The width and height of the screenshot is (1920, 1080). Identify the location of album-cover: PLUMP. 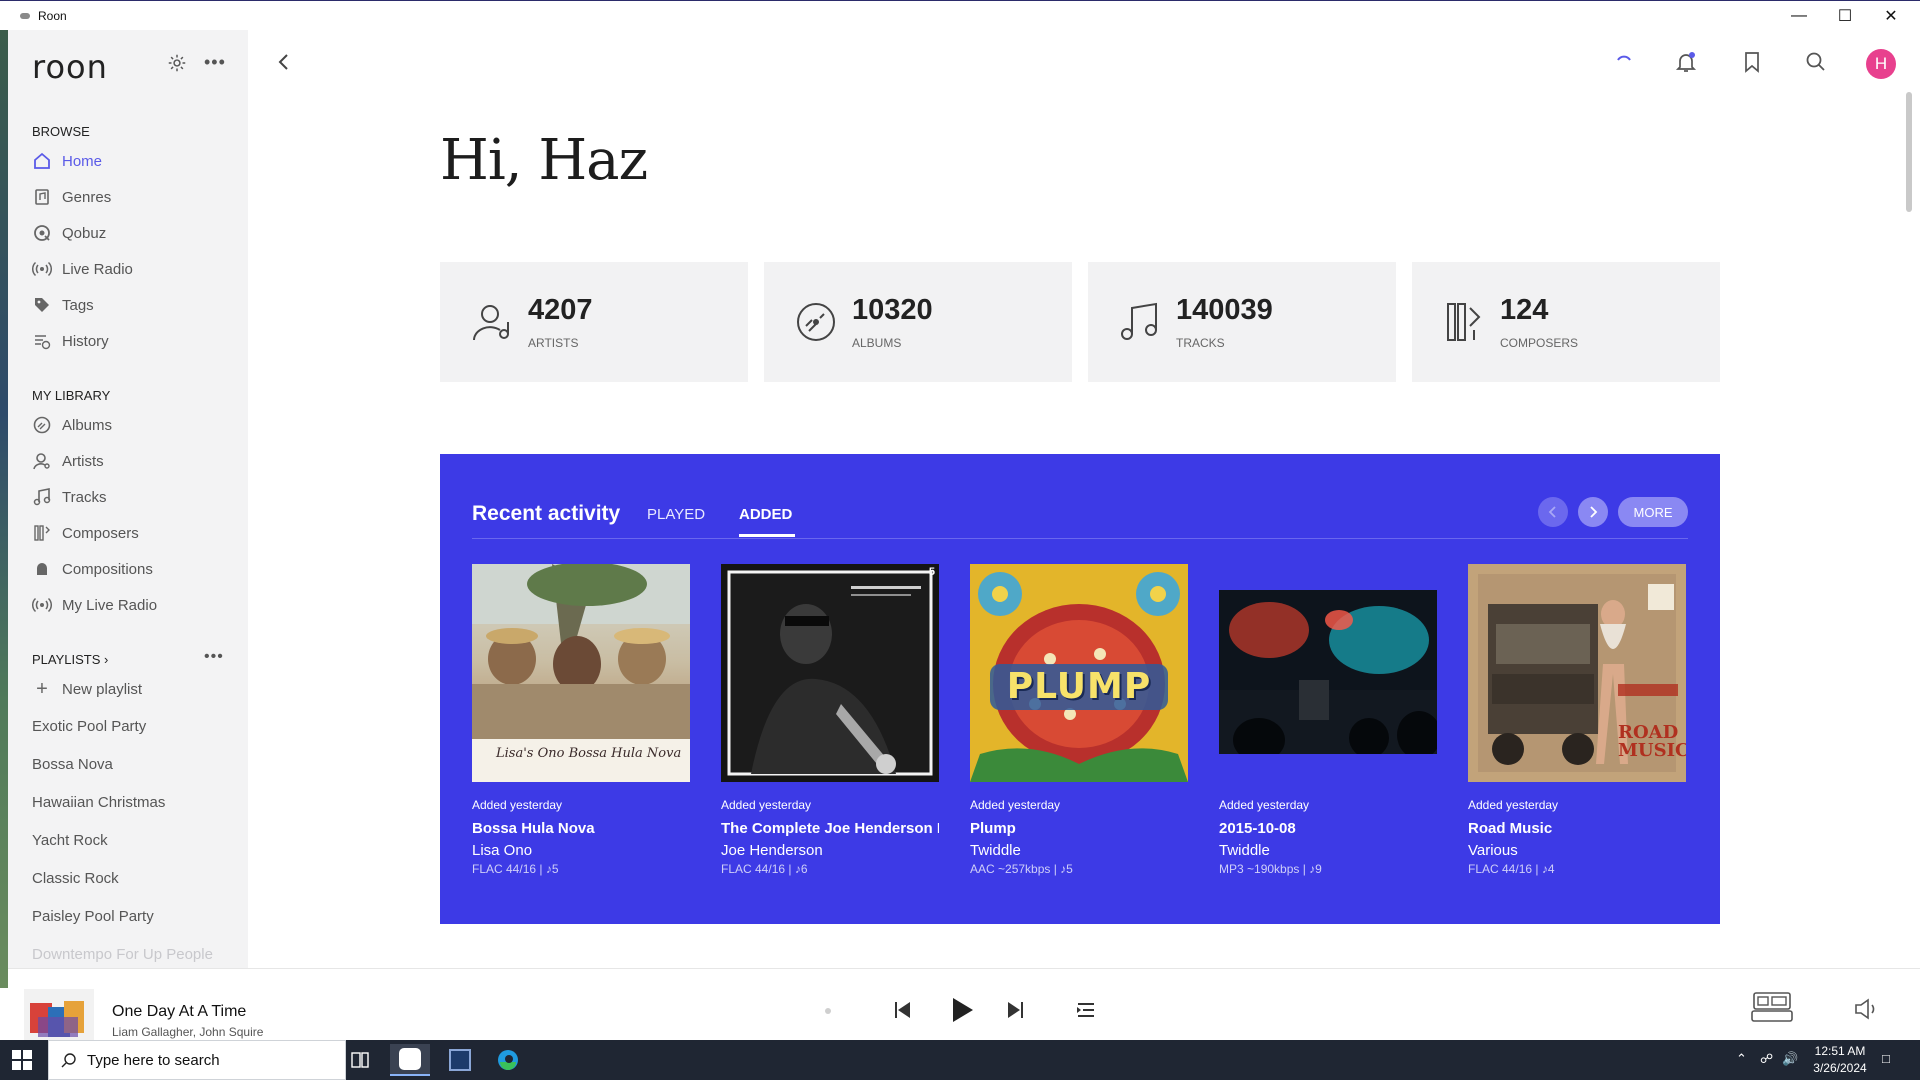
(1079, 673).